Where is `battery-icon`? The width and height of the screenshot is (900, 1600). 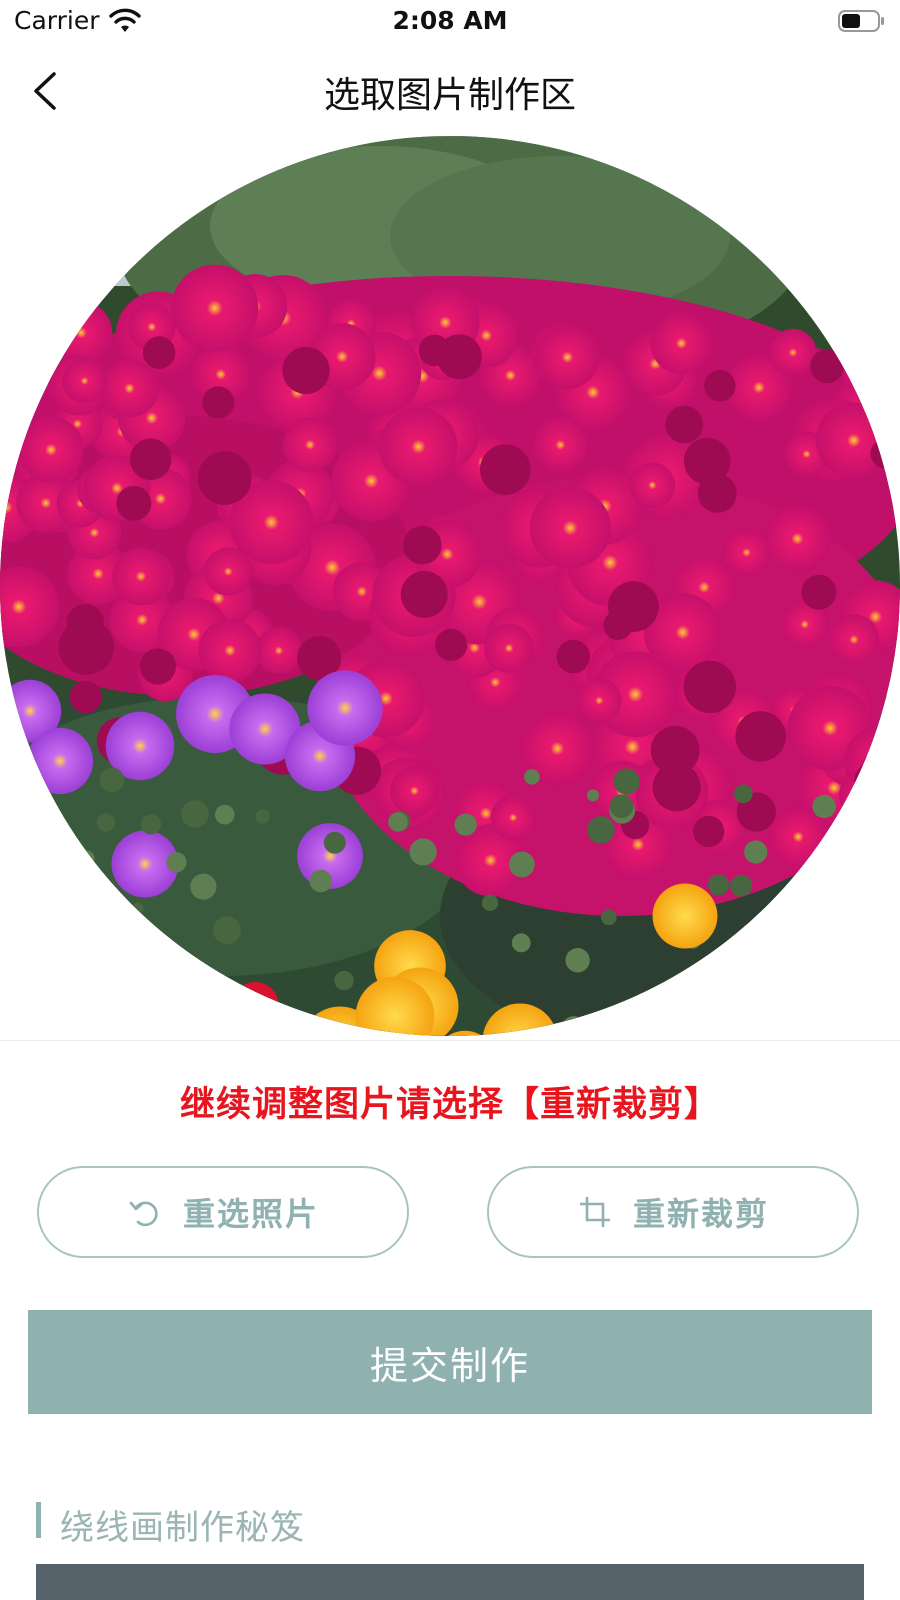 battery-icon is located at coordinates (861, 21).